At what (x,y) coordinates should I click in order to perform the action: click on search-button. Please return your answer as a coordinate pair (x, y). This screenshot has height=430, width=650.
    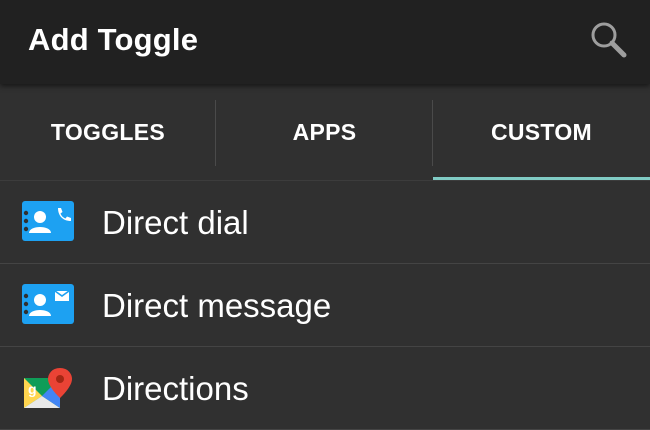
    Looking at the image, I should click on (610, 42).